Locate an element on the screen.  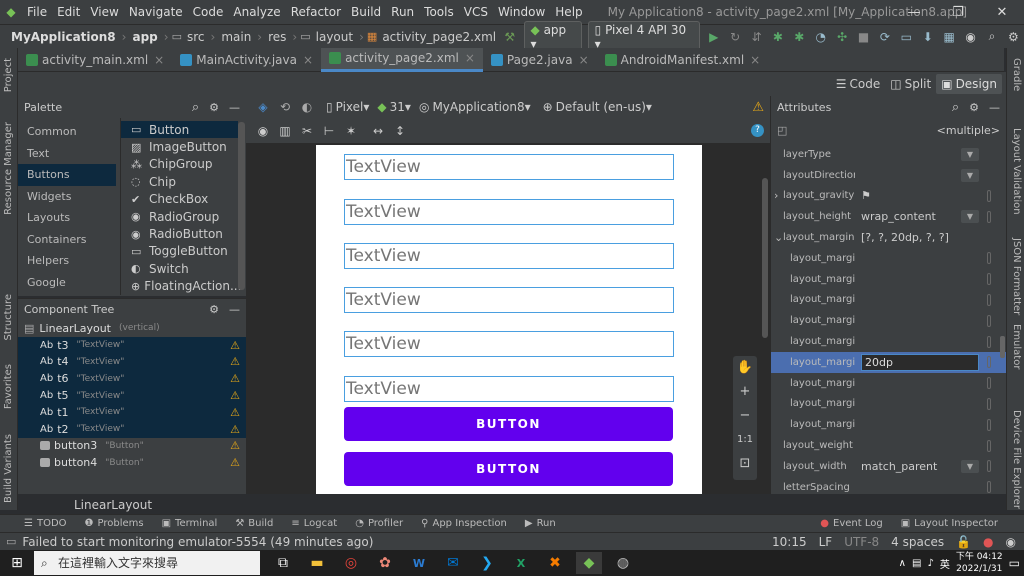
attribute-value: match_parent is located at coordinates (896, 466).